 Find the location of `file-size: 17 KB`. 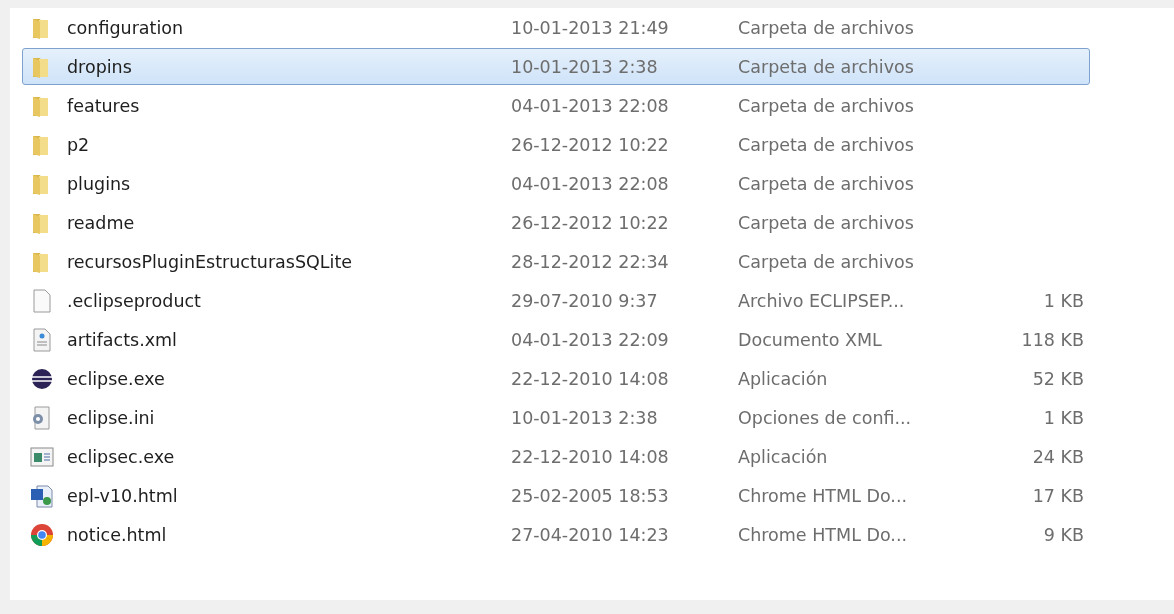

file-size: 17 KB is located at coordinates (1057, 495).